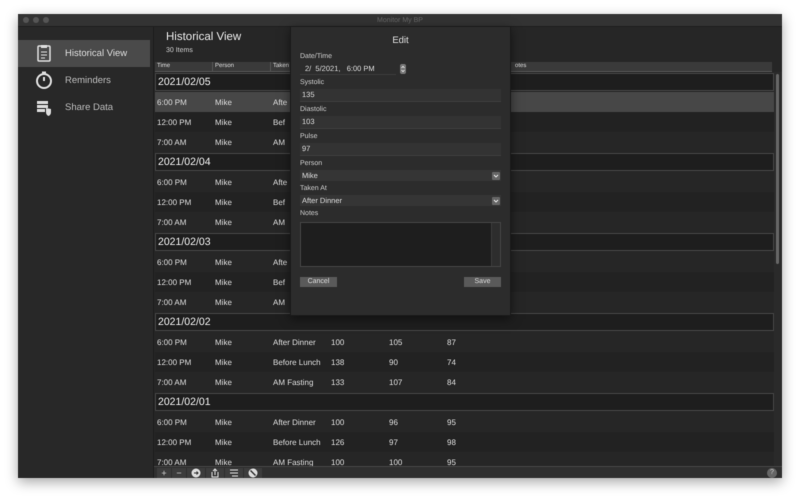  I want to click on table-cell: 87, so click(451, 342).